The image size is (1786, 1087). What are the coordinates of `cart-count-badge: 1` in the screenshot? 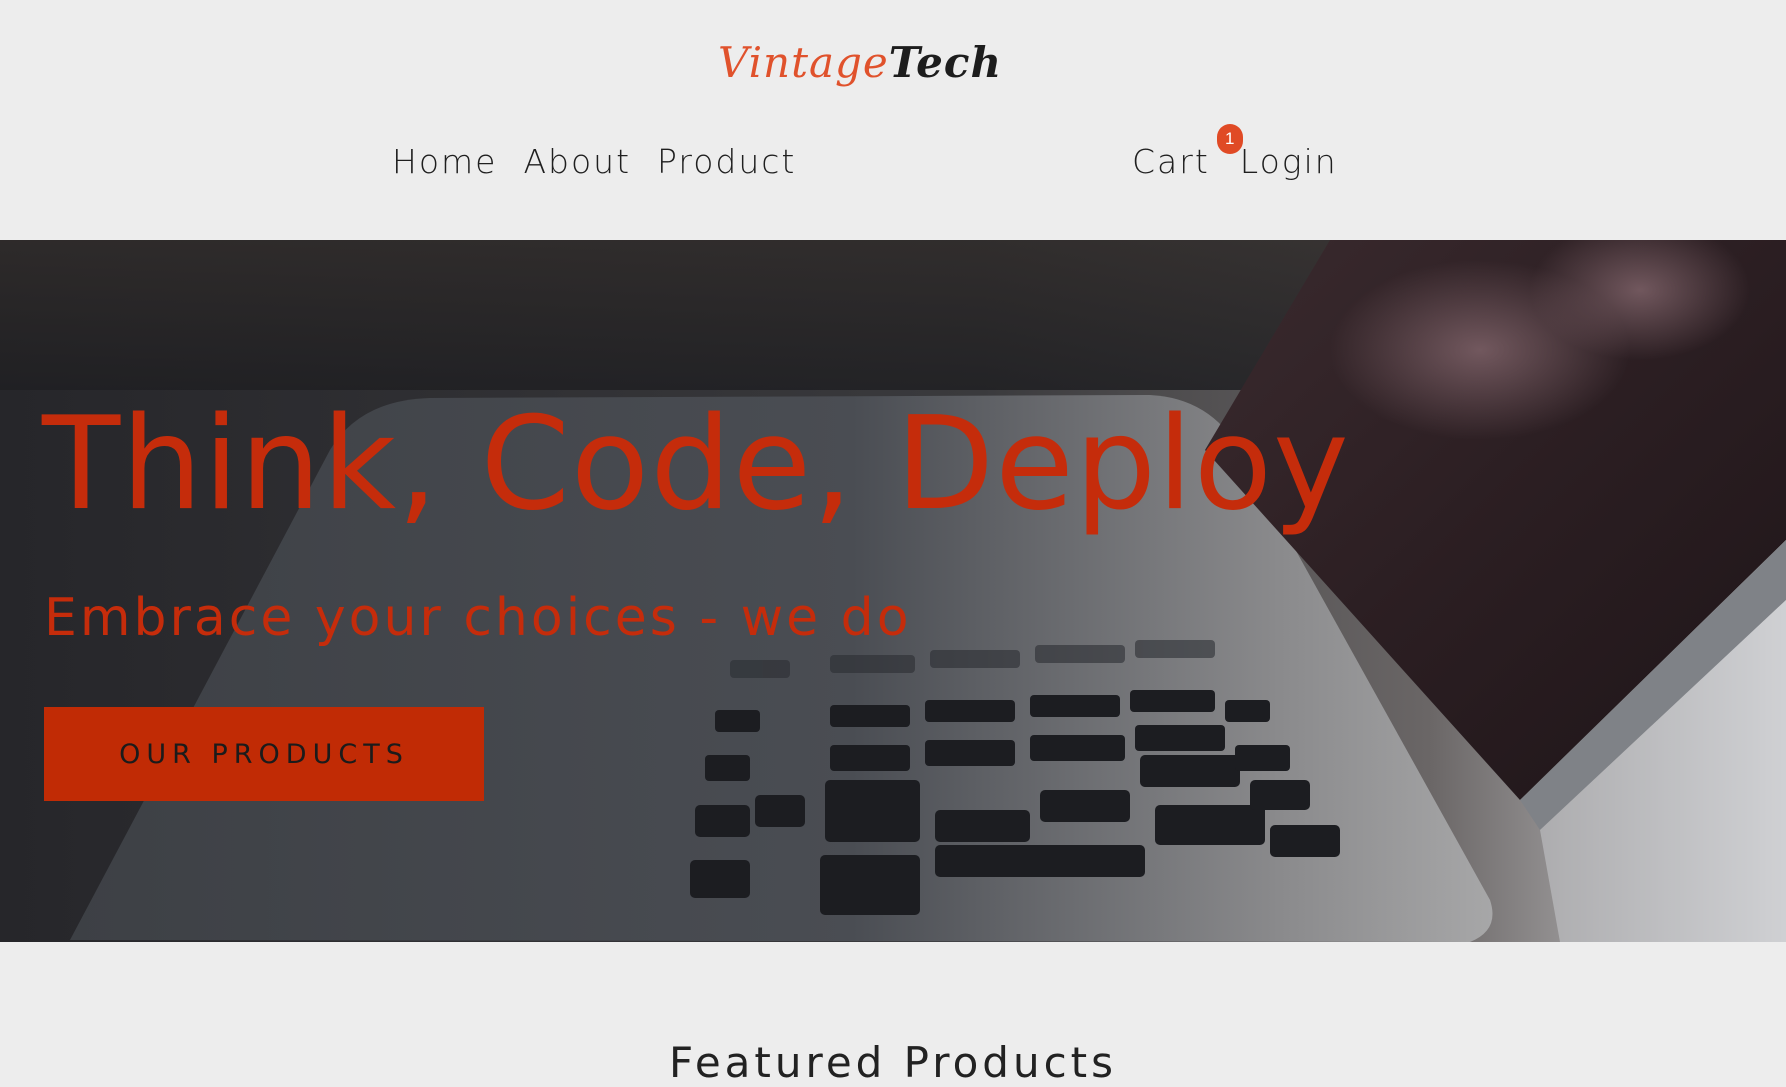 It's located at (1229, 139).